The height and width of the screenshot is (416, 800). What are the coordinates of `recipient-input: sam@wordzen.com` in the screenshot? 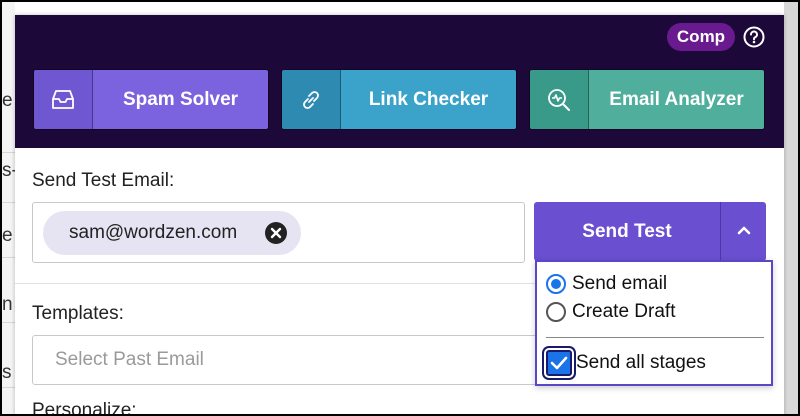 It's located at (278, 232).